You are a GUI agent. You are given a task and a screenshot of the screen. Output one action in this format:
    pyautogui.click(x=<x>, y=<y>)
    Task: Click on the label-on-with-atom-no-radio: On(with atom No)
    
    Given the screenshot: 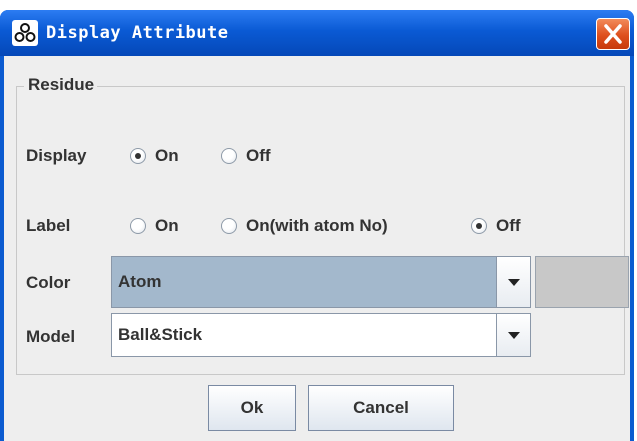 What is the action you would take?
    pyautogui.click(x=304, y=226)
    